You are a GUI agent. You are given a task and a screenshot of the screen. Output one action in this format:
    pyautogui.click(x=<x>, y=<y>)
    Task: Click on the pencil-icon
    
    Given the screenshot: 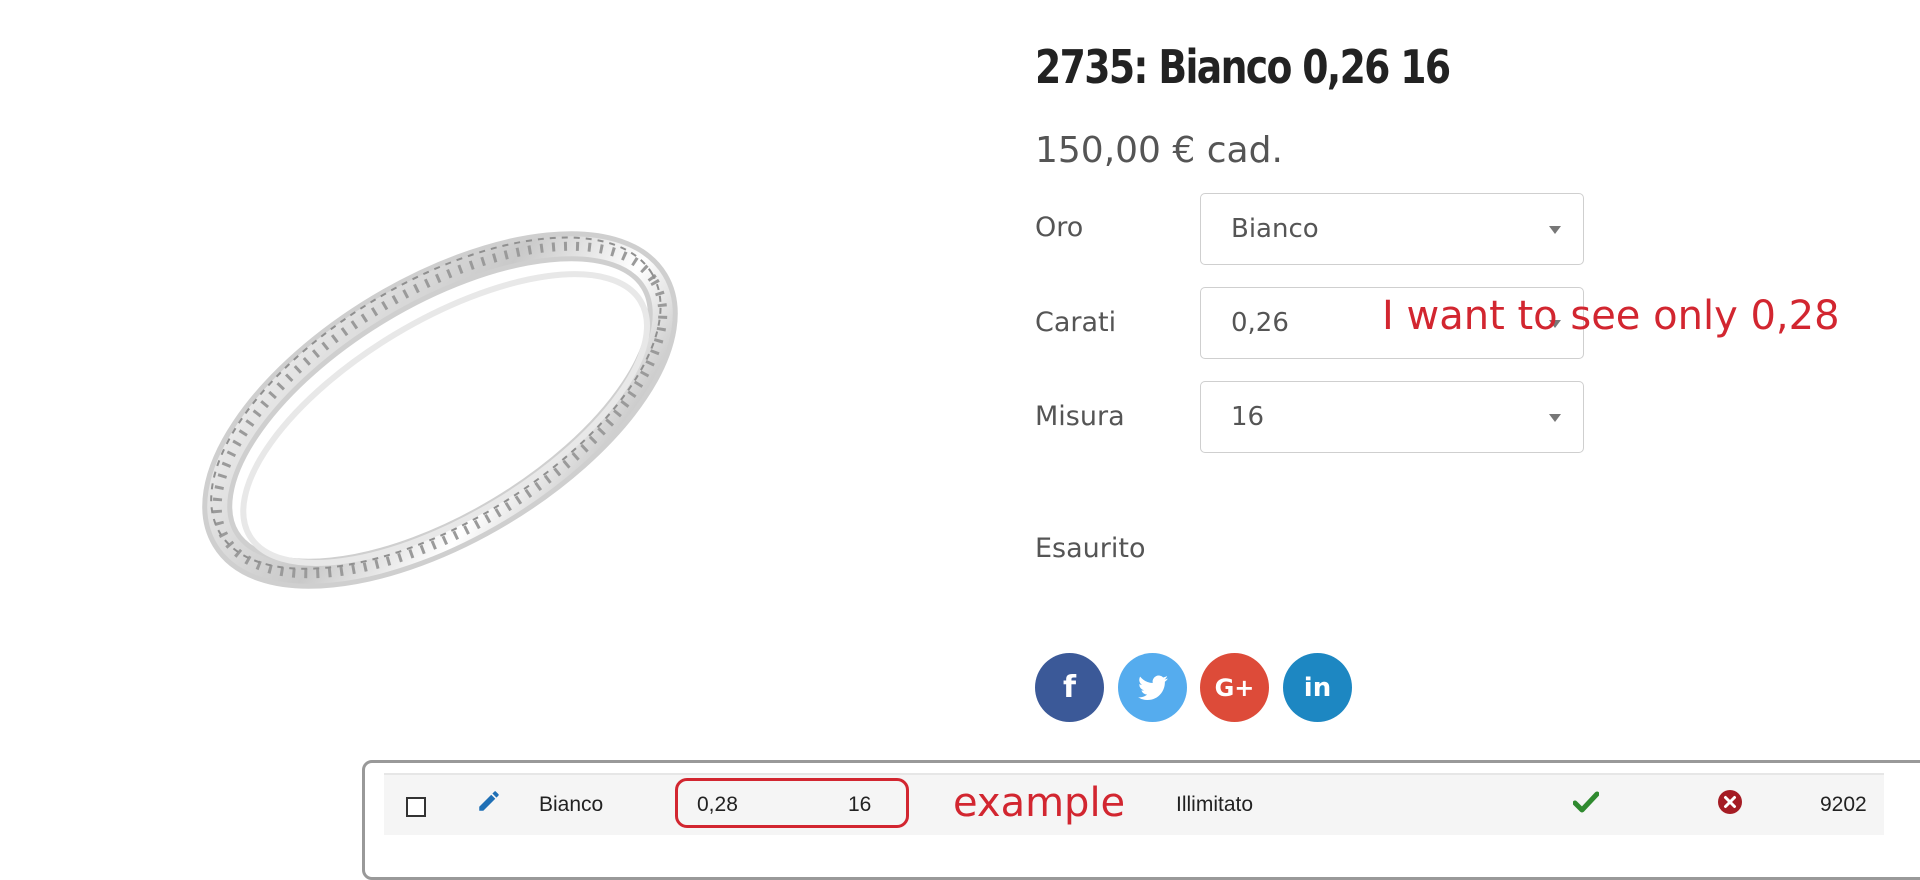 What is the action you would take?
    pyautogui.click(x=489, y=803)
    